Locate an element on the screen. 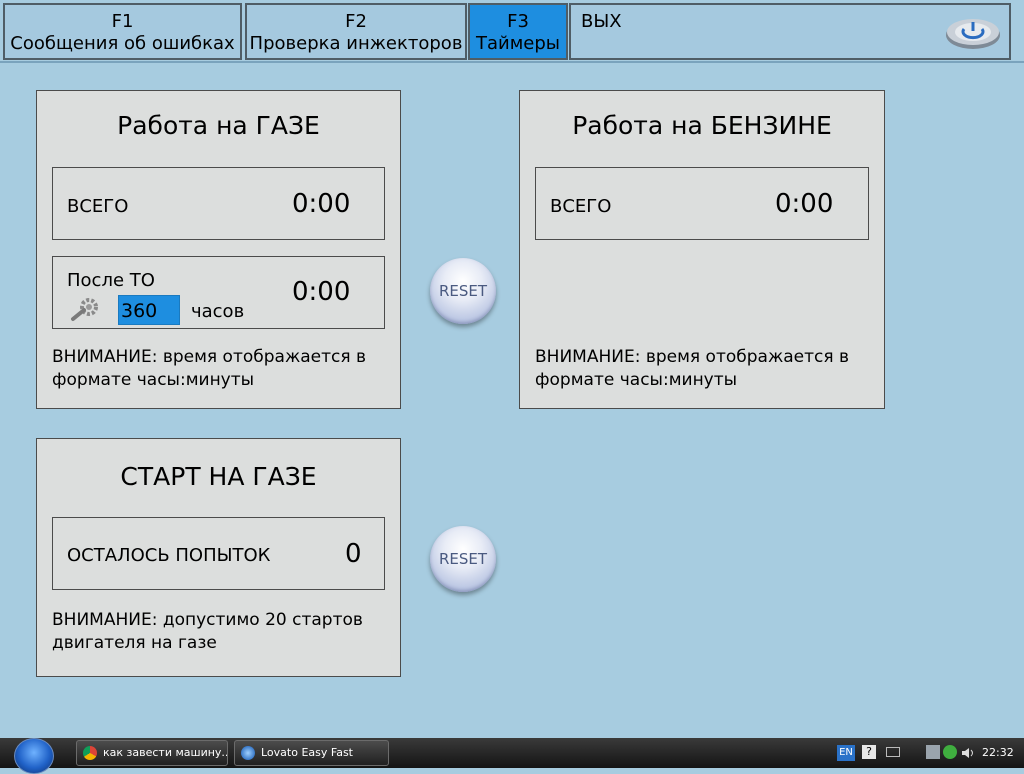 The width and height of the screenshot is (1024, 774). attempts-label: ОСТАЛОСЬ ПОПЫТОК is located at coordinates (169, 555).